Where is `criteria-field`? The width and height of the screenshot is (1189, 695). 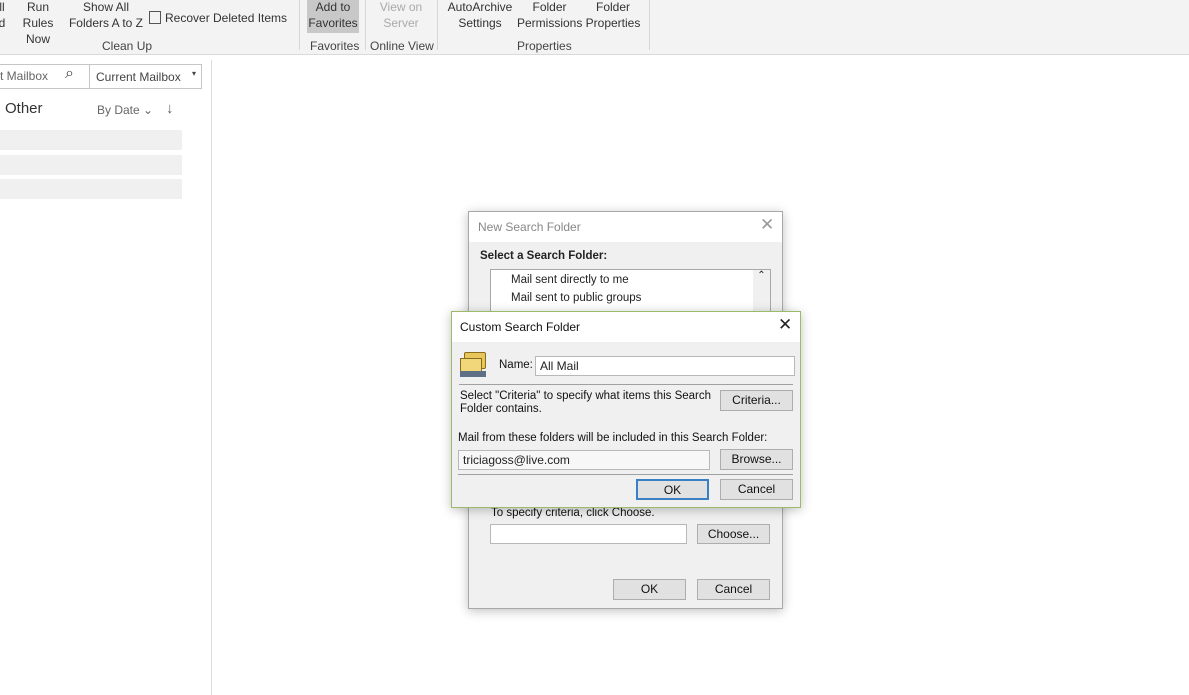 criteria-field is located at coordinates (588, 534).